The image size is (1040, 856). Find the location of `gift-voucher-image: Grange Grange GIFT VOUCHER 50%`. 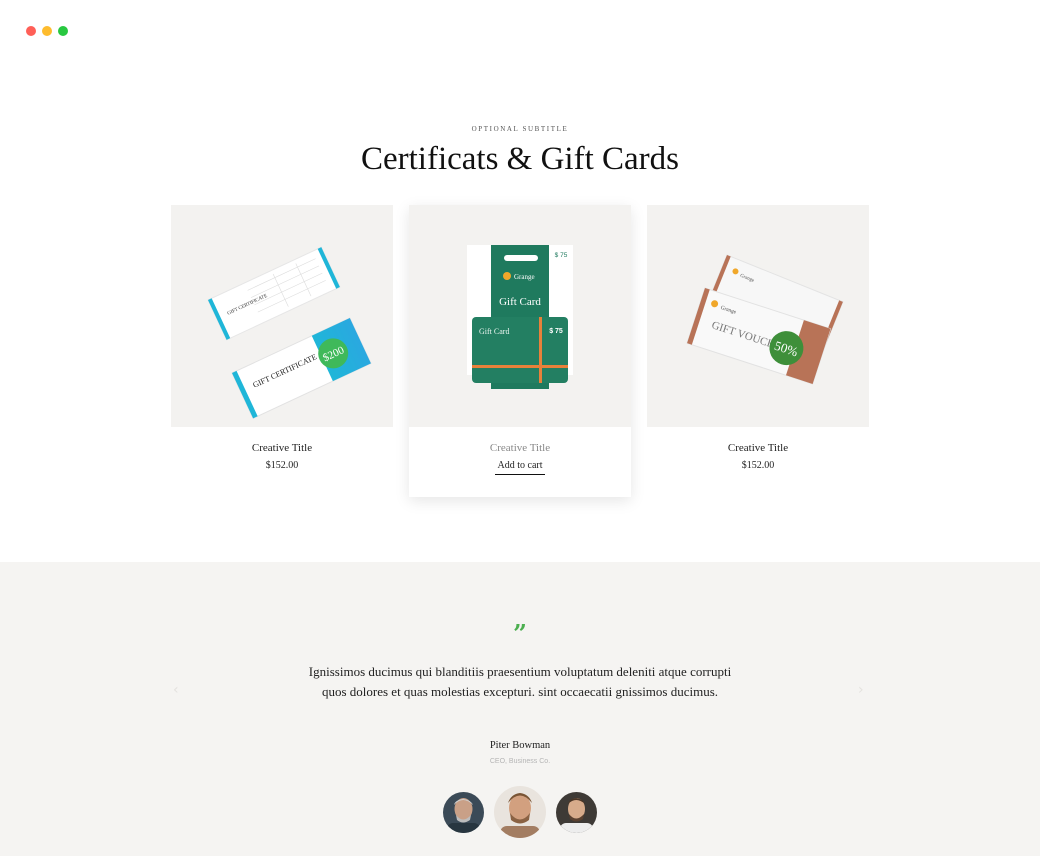

gift-voucher-image: Grange Grange GIFT VOUCHER 50% is located at coordinates (765, 319).